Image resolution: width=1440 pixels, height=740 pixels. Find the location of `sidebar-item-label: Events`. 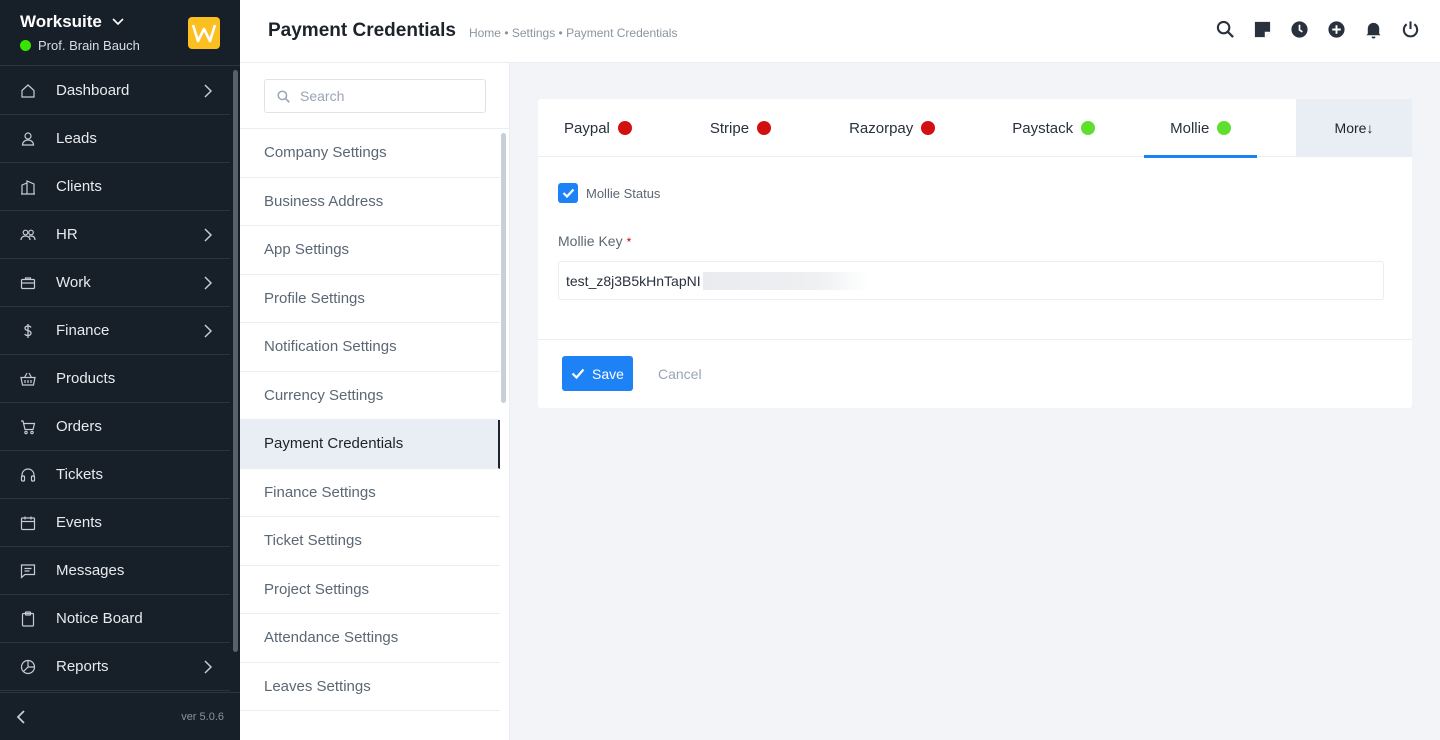

sidebar-item-label: Events is located at coordinates (79, 522).